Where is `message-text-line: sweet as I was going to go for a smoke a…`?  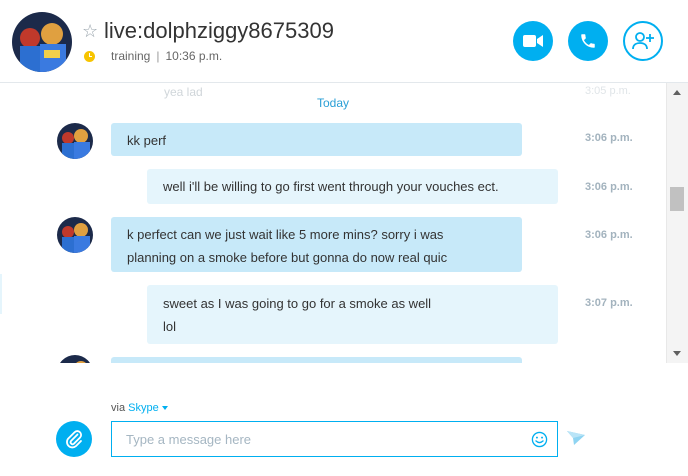 message-text-line: sweet as I was going to go for a smoke a… is located at coordinates (297, 303).